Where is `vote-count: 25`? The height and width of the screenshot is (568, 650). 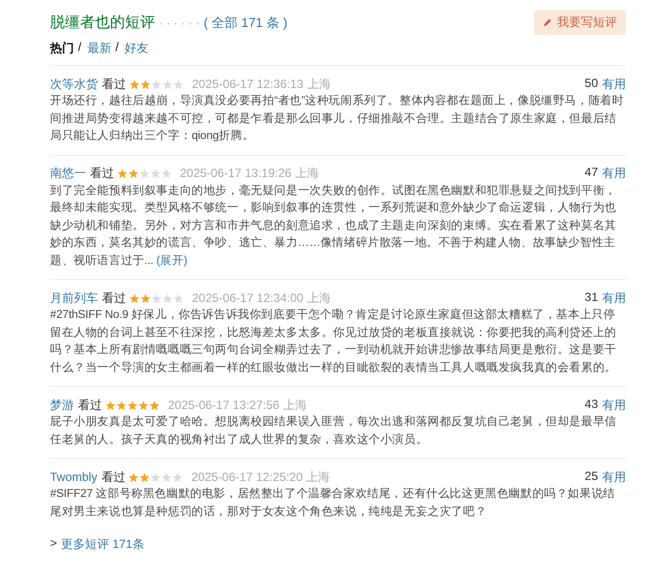 vote-count: 25 is located at coordinates (591, 476).